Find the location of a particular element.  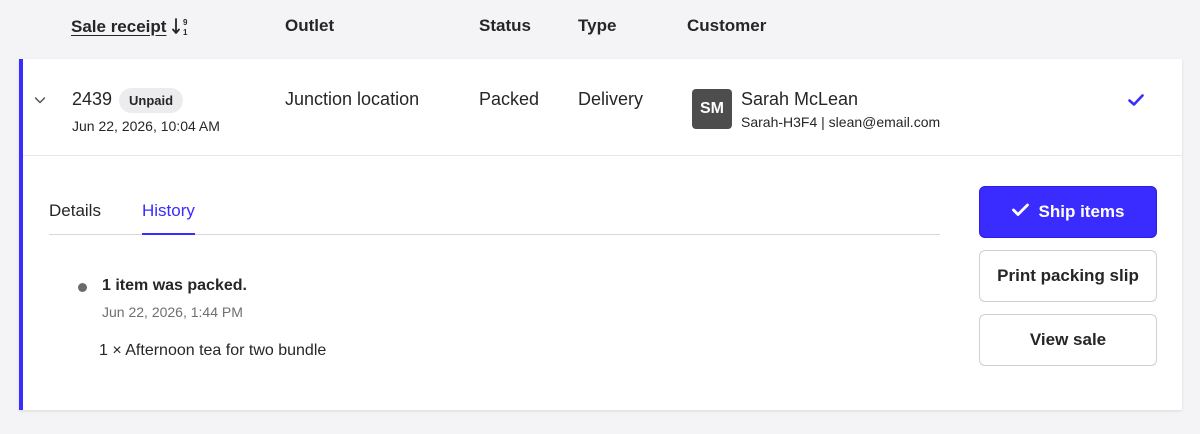

detail-tabs: Details History is located at coordinates (494, 217).